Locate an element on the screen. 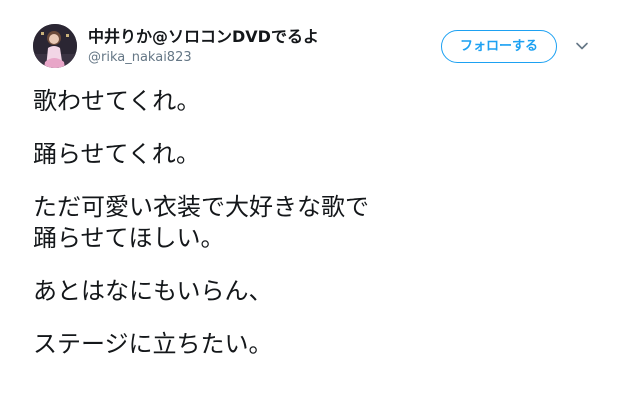 The image size is (626, 413). tweet-paragraph: あとはなにもいらん、 is located at coordinates (313, 291).